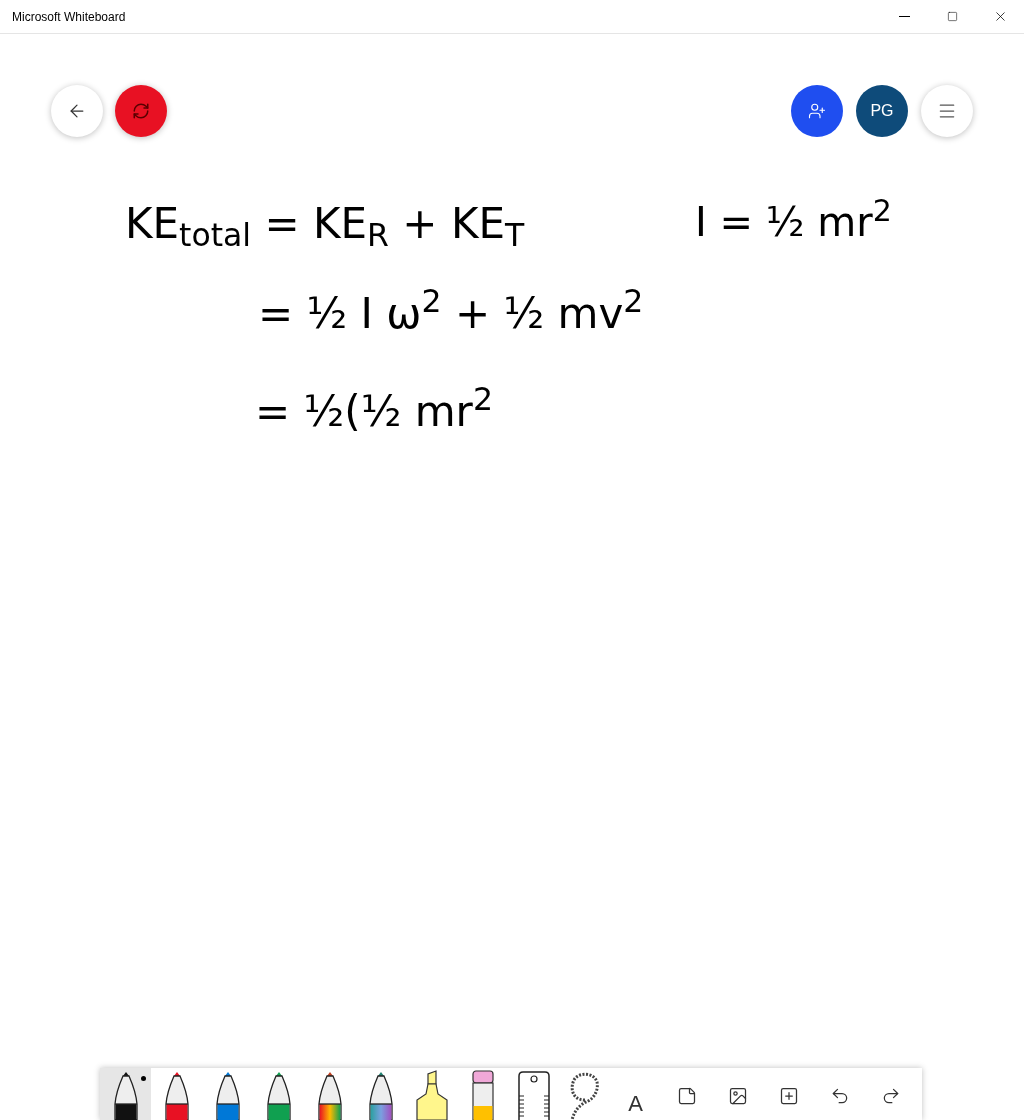  Describe the element at coordinates (374, 409) in the screenshot. I see `handwritten-equation: = ½(½ mr$^{2}$` at that location.